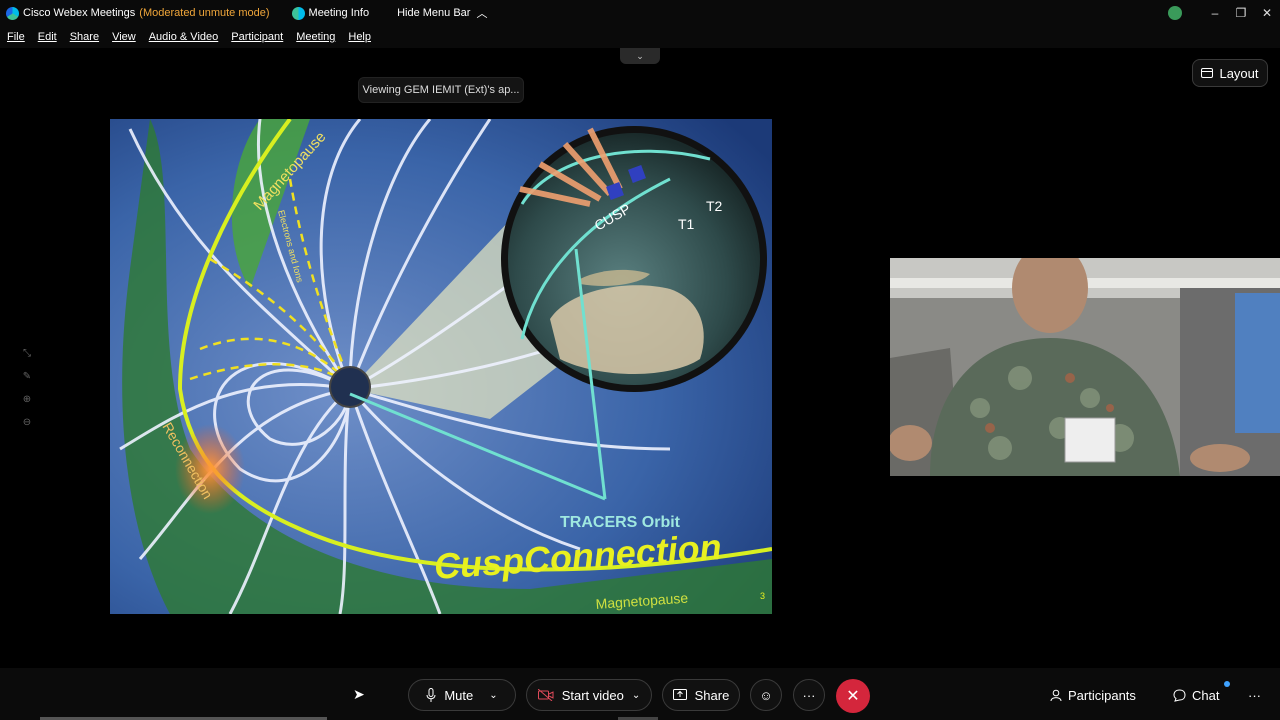 Image resolution: width=1280 pixels, height=720 pixels. I want to click on slide-page-number: 3, so click(762, 596).